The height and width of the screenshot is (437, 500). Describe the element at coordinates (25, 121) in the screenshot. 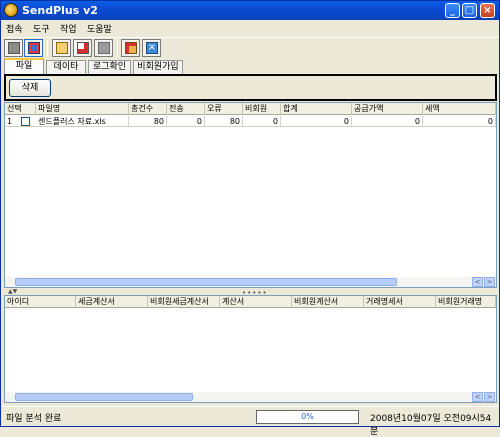

I see `row-select-checkbox` at that location.